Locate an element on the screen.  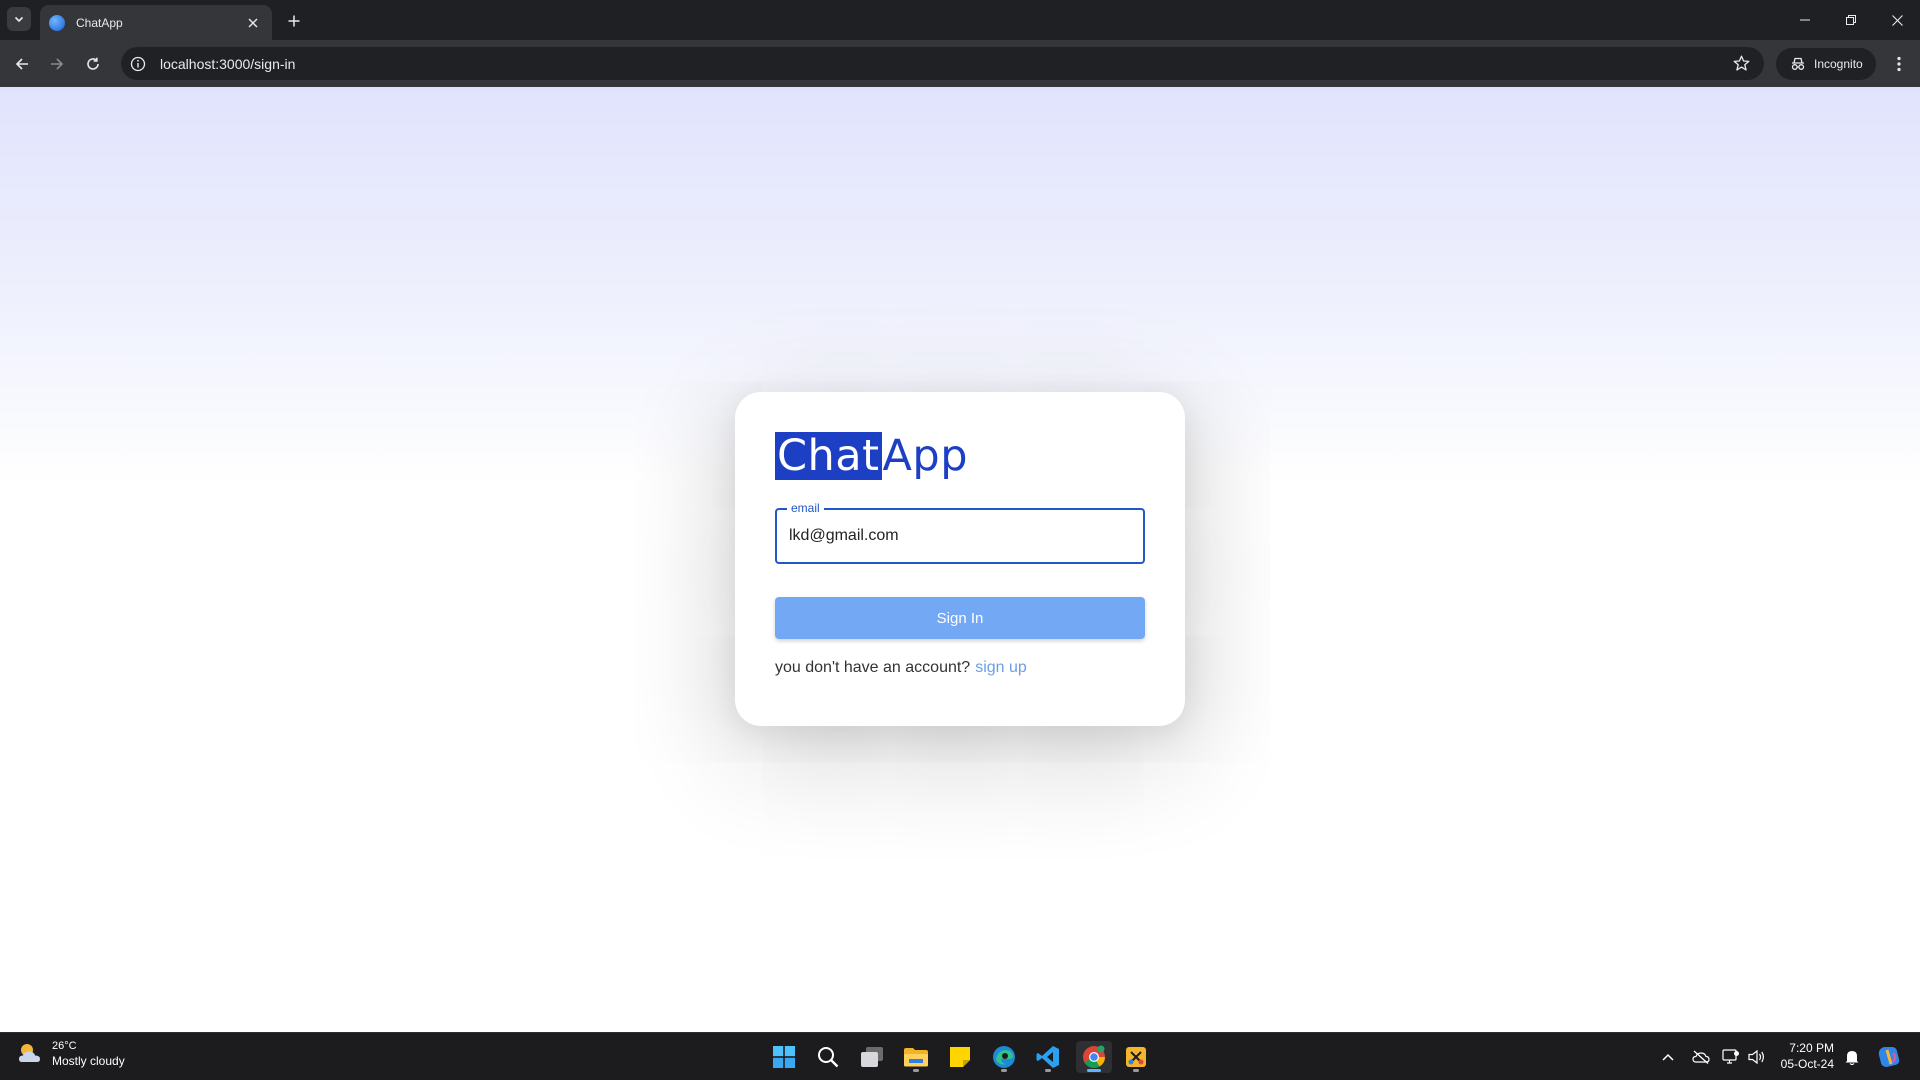
arrow-left-icon is located at coordinates (21, 64).